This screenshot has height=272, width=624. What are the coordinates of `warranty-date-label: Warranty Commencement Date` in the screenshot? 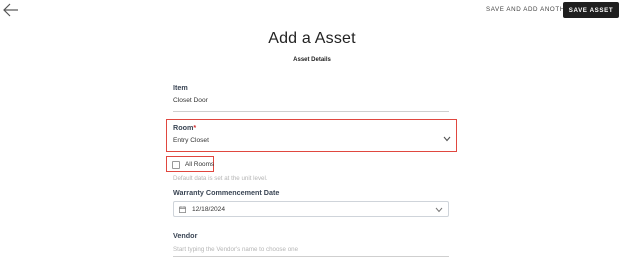 It's located at (226, 192).